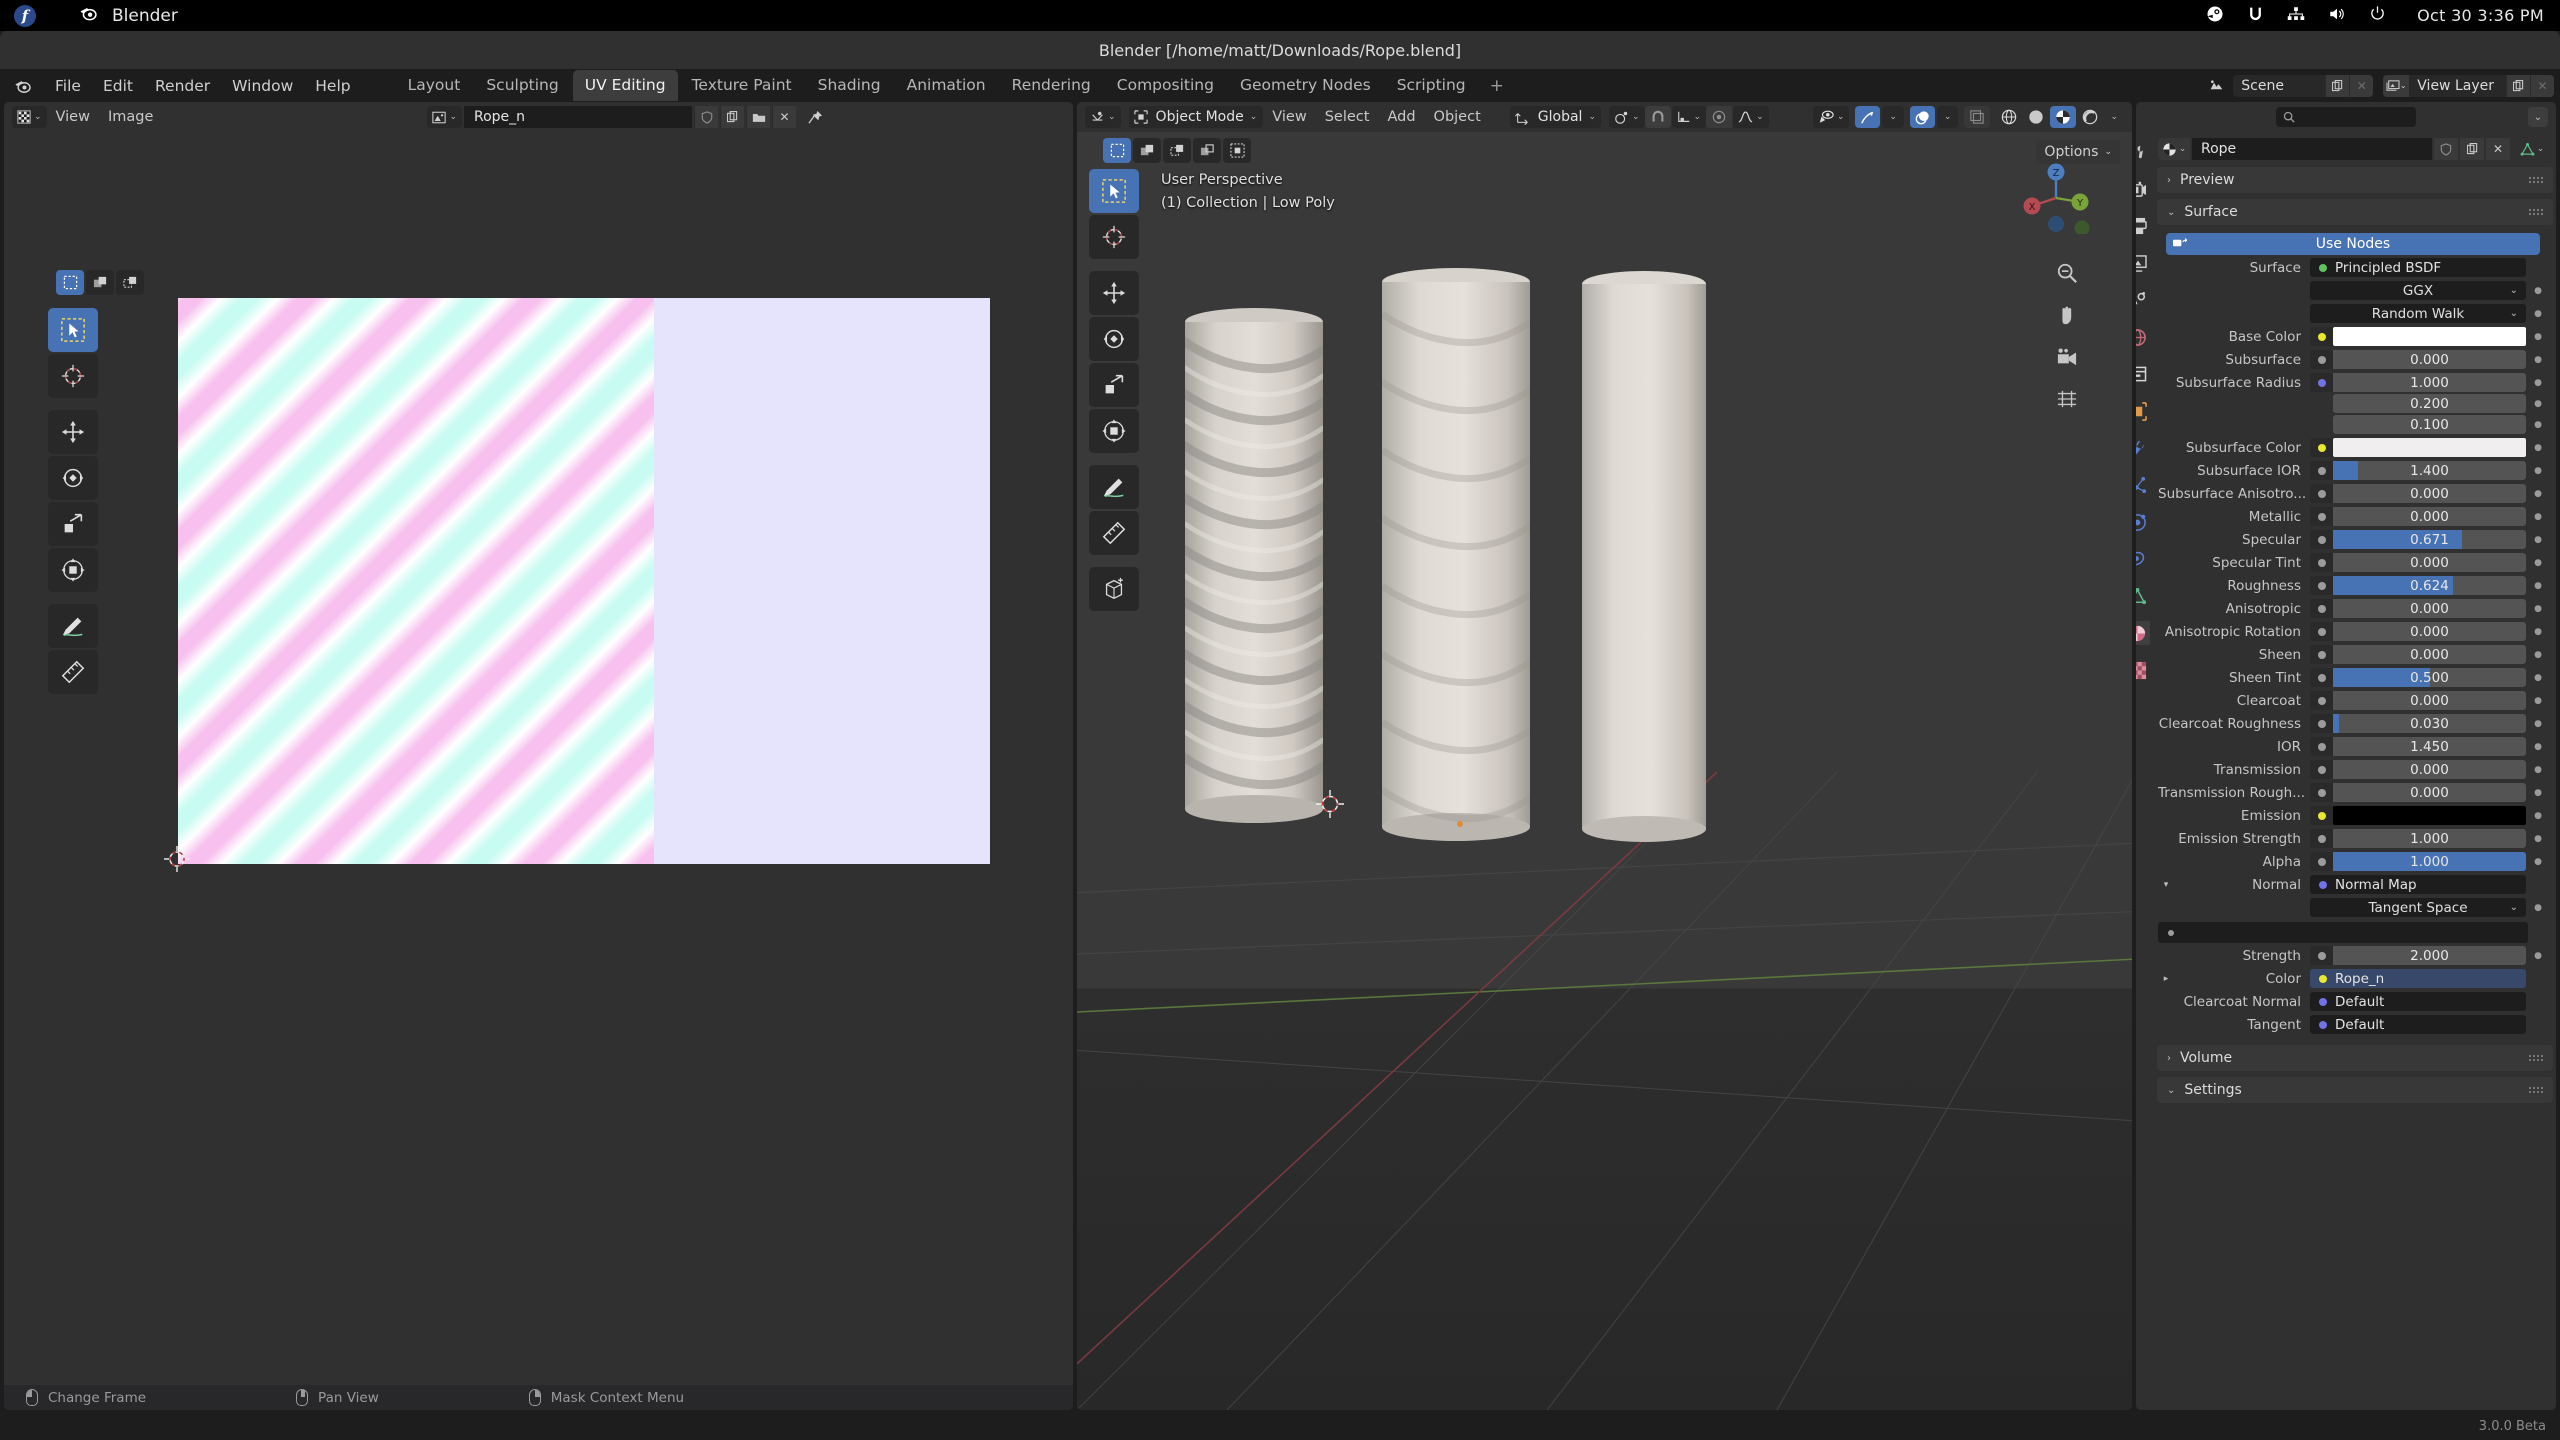  What do you see at coordinates (2321, 955) in the screenshot?
I see `socket-strength` at bounding box center [2321, 955].